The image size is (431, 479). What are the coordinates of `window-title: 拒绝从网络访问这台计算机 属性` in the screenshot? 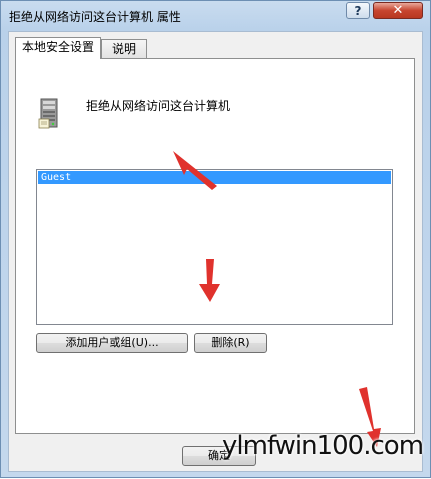 It's located at (95, 17).